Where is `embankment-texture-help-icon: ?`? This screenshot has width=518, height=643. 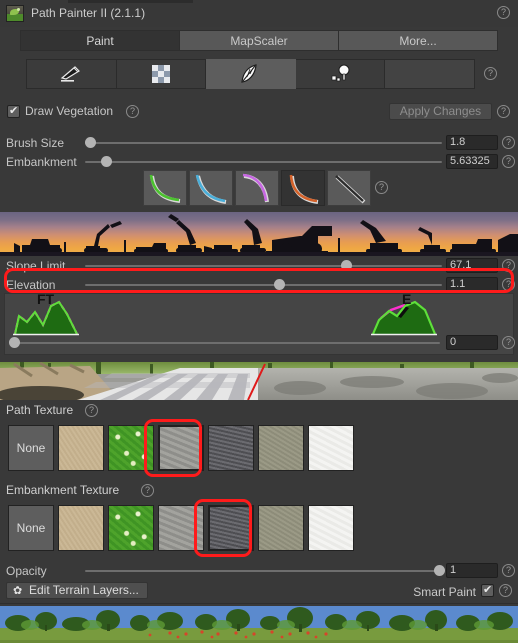
embankment-texture-help-icon: ? is located at coordinates (147, 490).